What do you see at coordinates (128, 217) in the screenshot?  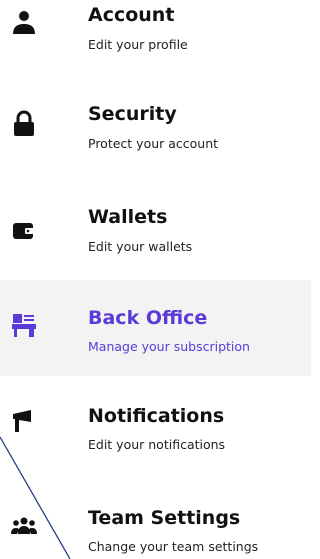 I see `menu-item-title: Wallets` at bounding box center [128, 217].